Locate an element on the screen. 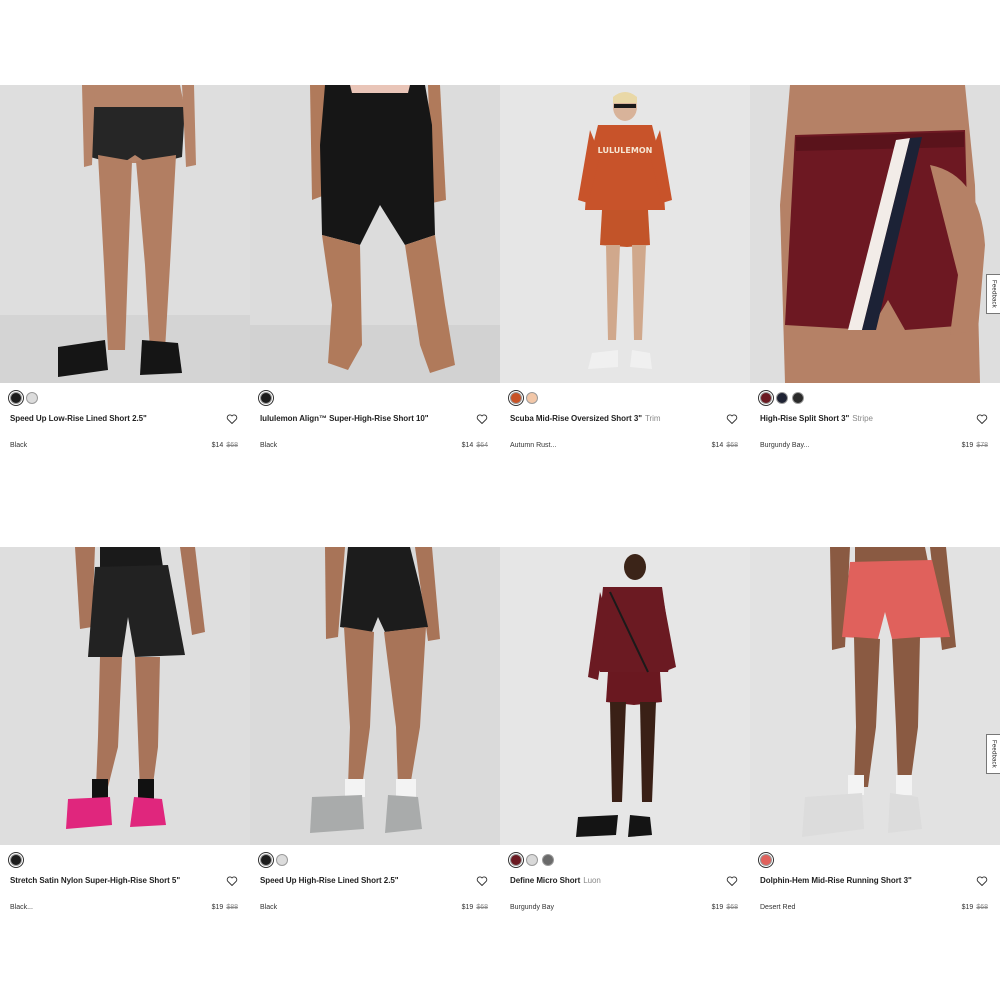 The image size is (1000, 1000). product-variant: Stripe is located at coordinates (862, 418).